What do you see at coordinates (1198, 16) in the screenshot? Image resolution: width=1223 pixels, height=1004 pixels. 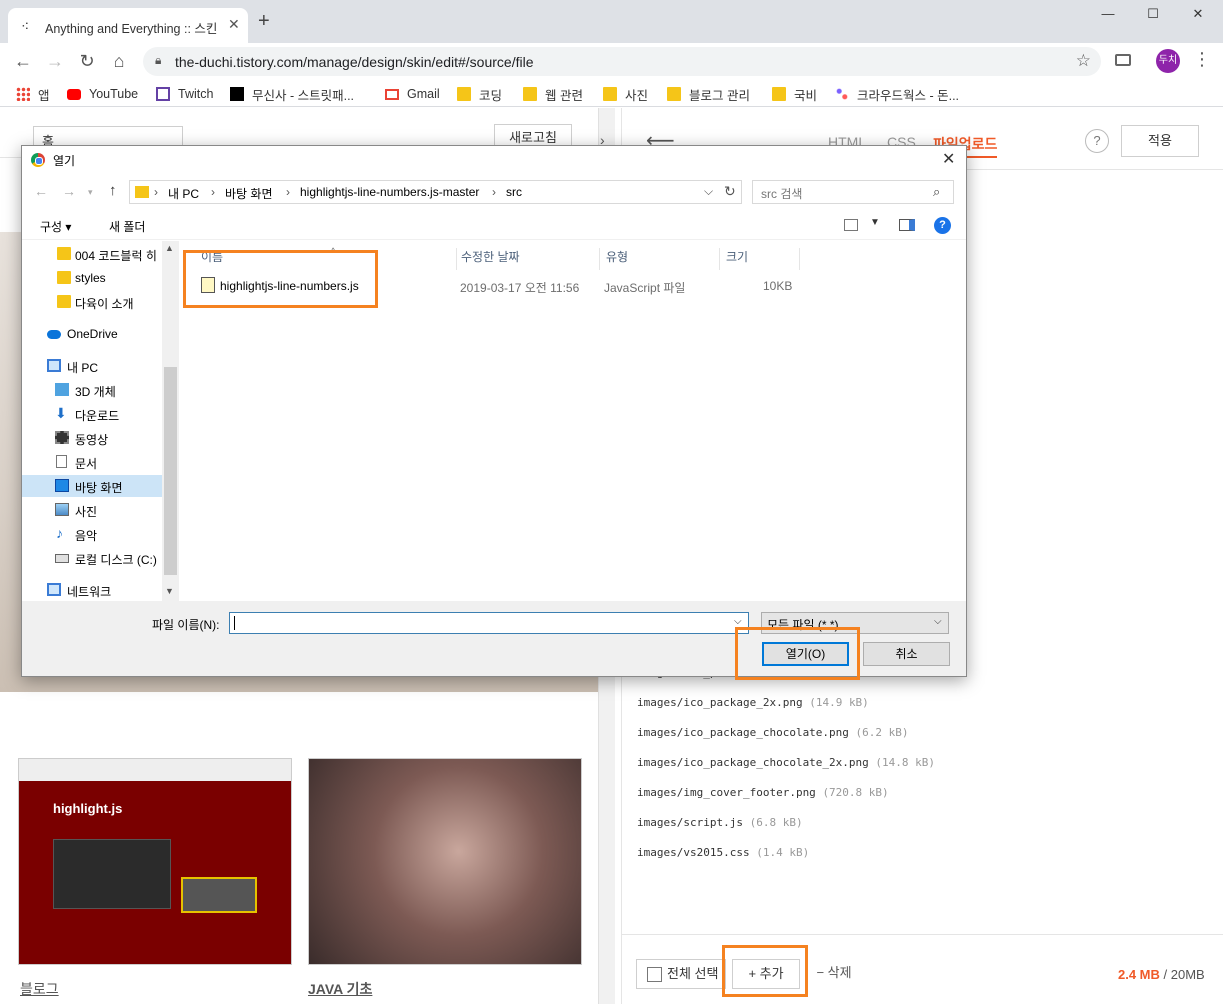 I see `close-window-button: ✕` at bounding box center [1198, 16].